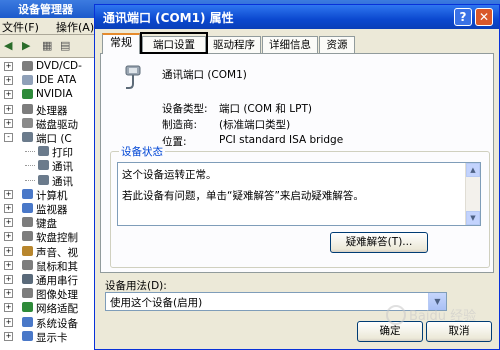 The height and width of the screenshot is (350, 500). Describe the element at coordinates (265, 109) in the screenshot. I see `device-type-value: 端口 (COM 和 LPT)` at that location.